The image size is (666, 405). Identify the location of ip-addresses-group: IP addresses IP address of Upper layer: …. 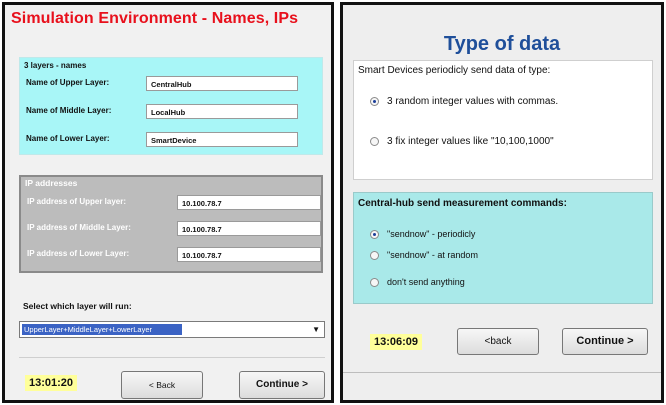
(171, 224).